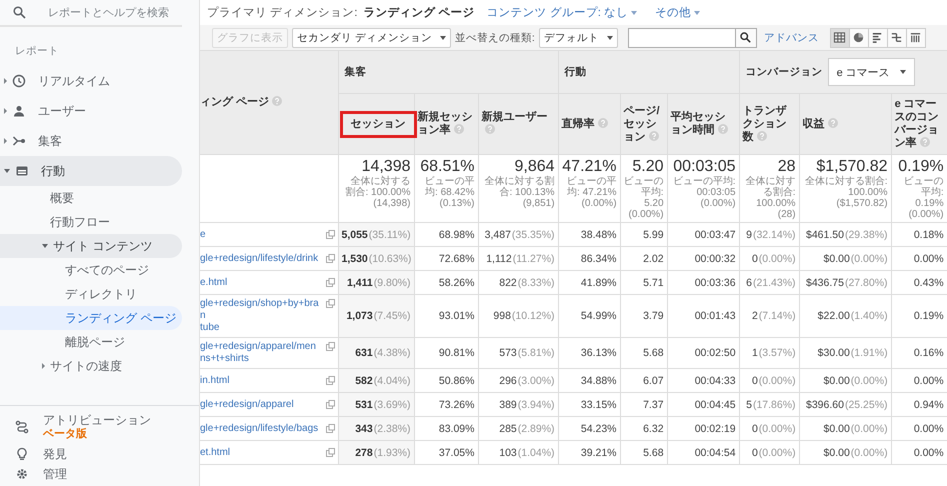 This screenshot has height=486, width=947. What do you see at coordinates (846, 192) in the screenshot?
I see `total-note: 全体に対する割合: 100.00% ($1,570.82)` at bounding box center [846, 192].